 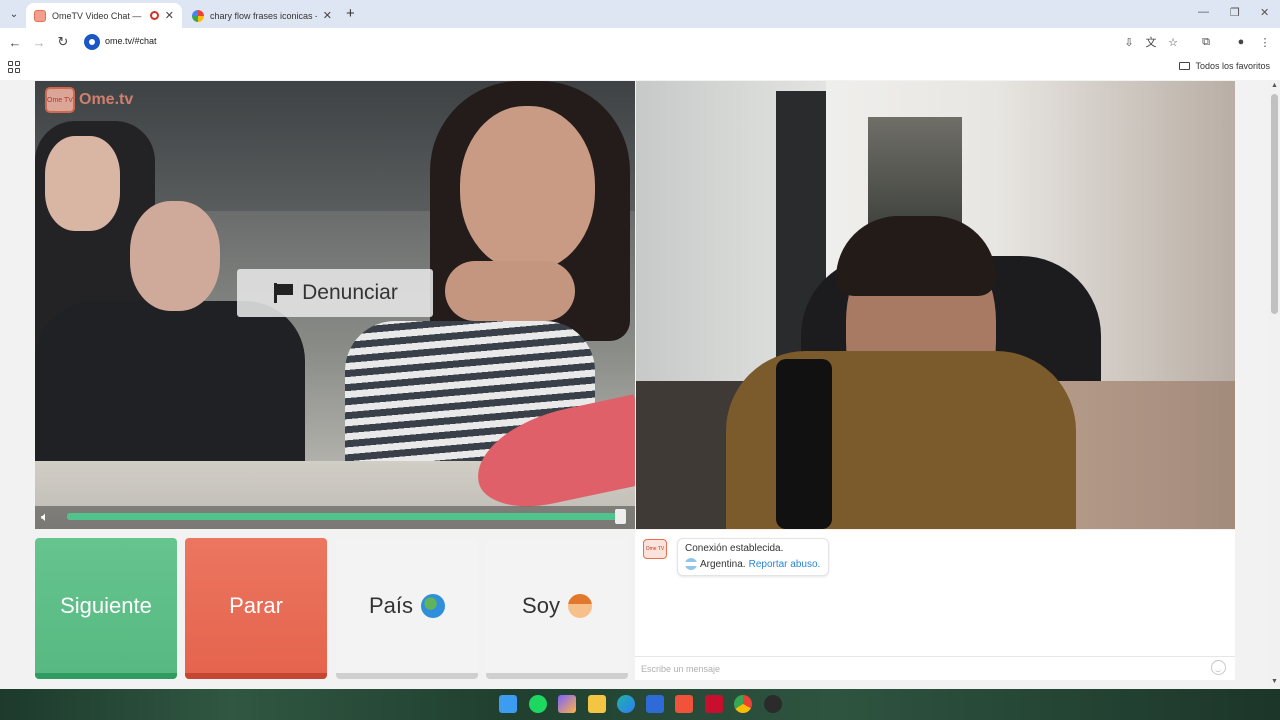 I want to click on report-button: Denunciar, so click(x=335, y=293).